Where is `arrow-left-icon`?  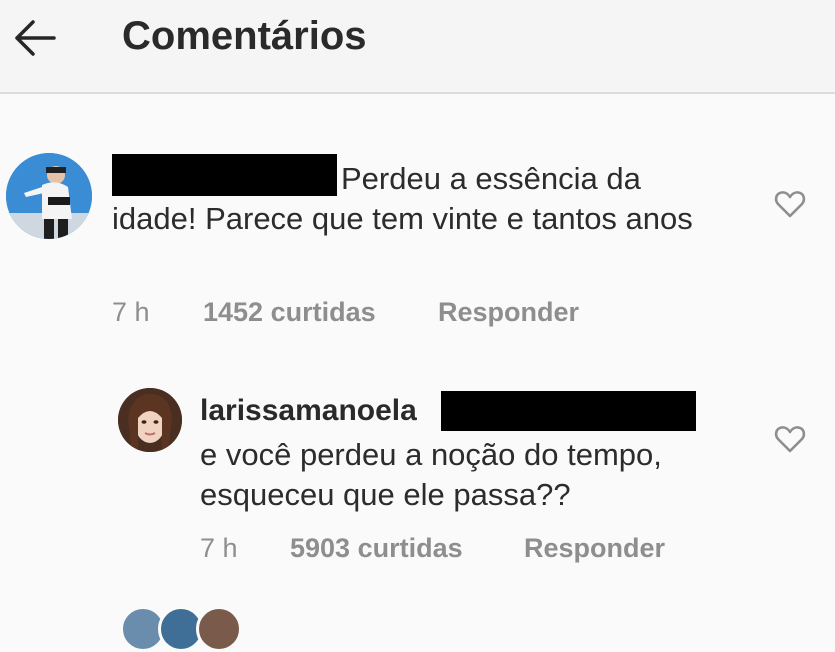
arrow-left-icon is located at coordinates (35, 38).